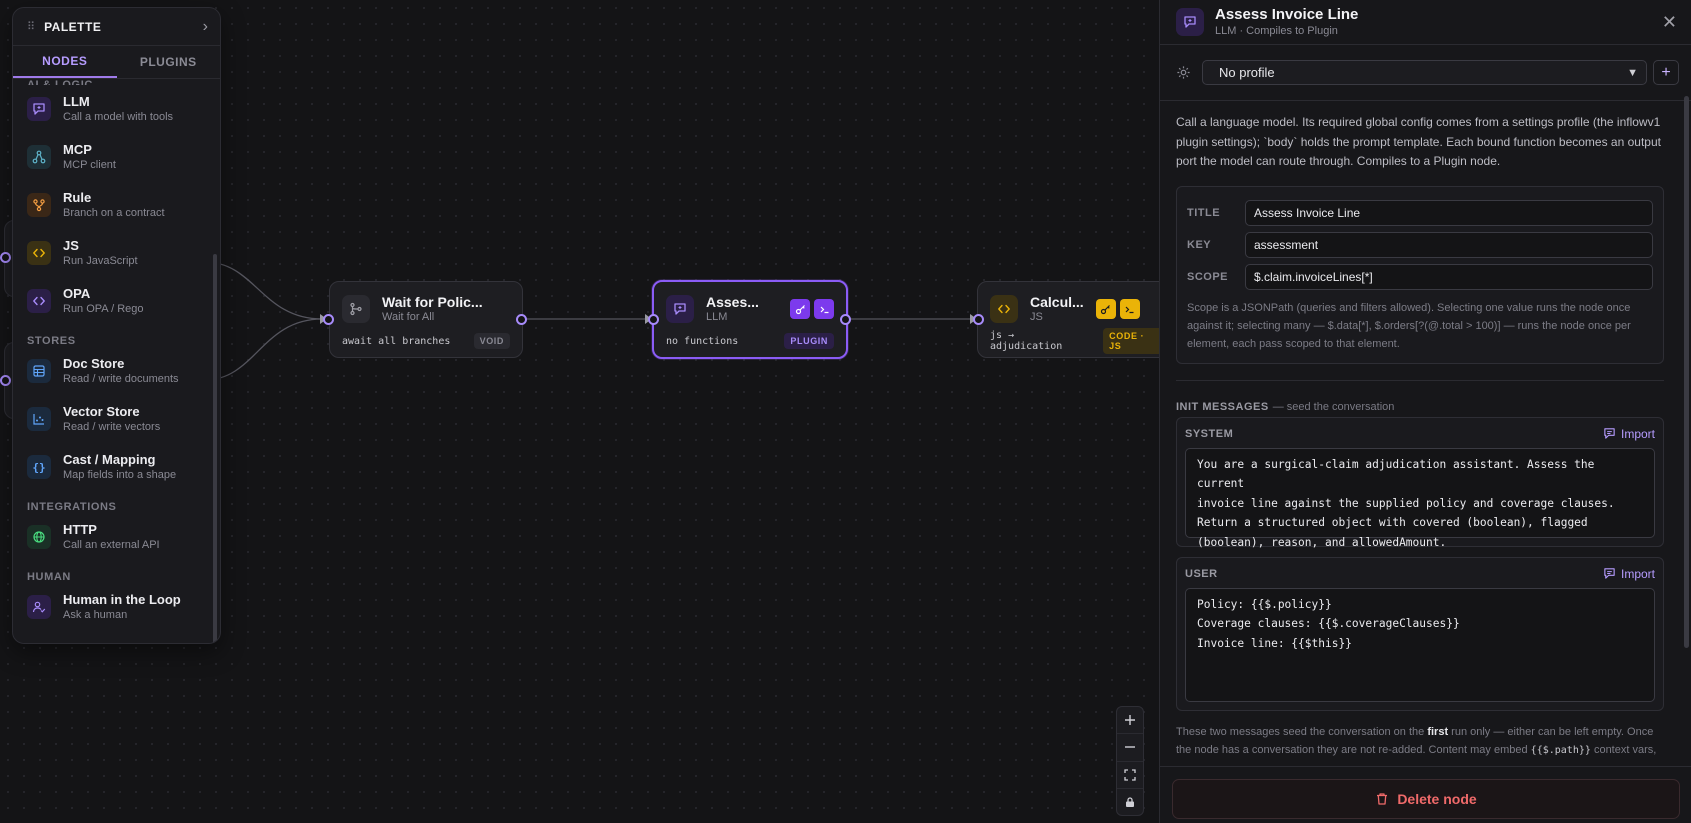 The image size is (1691, 823). I want to click on scope-field: $.claim.invoiceLines[*], so click(1449, 276).